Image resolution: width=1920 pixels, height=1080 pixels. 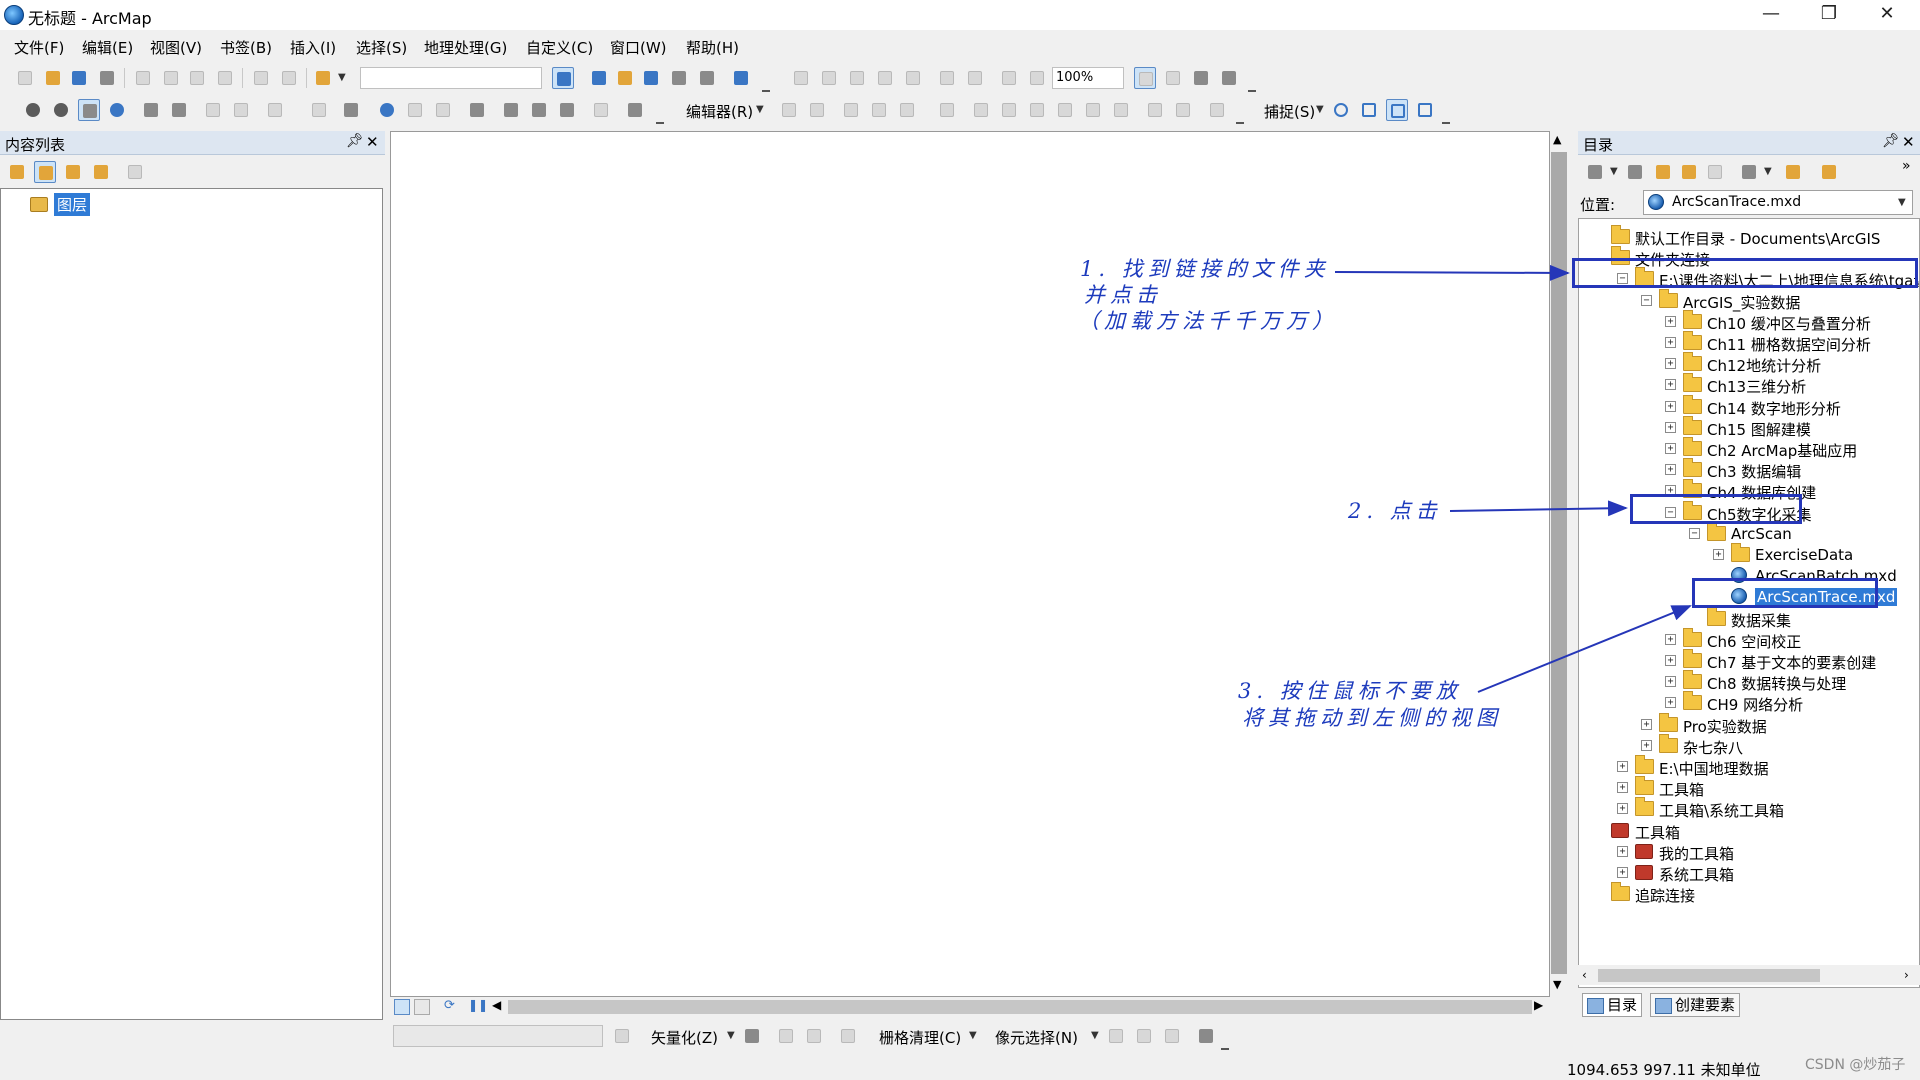 I want to click on arrow-step3, so click(x=1584, y=649).